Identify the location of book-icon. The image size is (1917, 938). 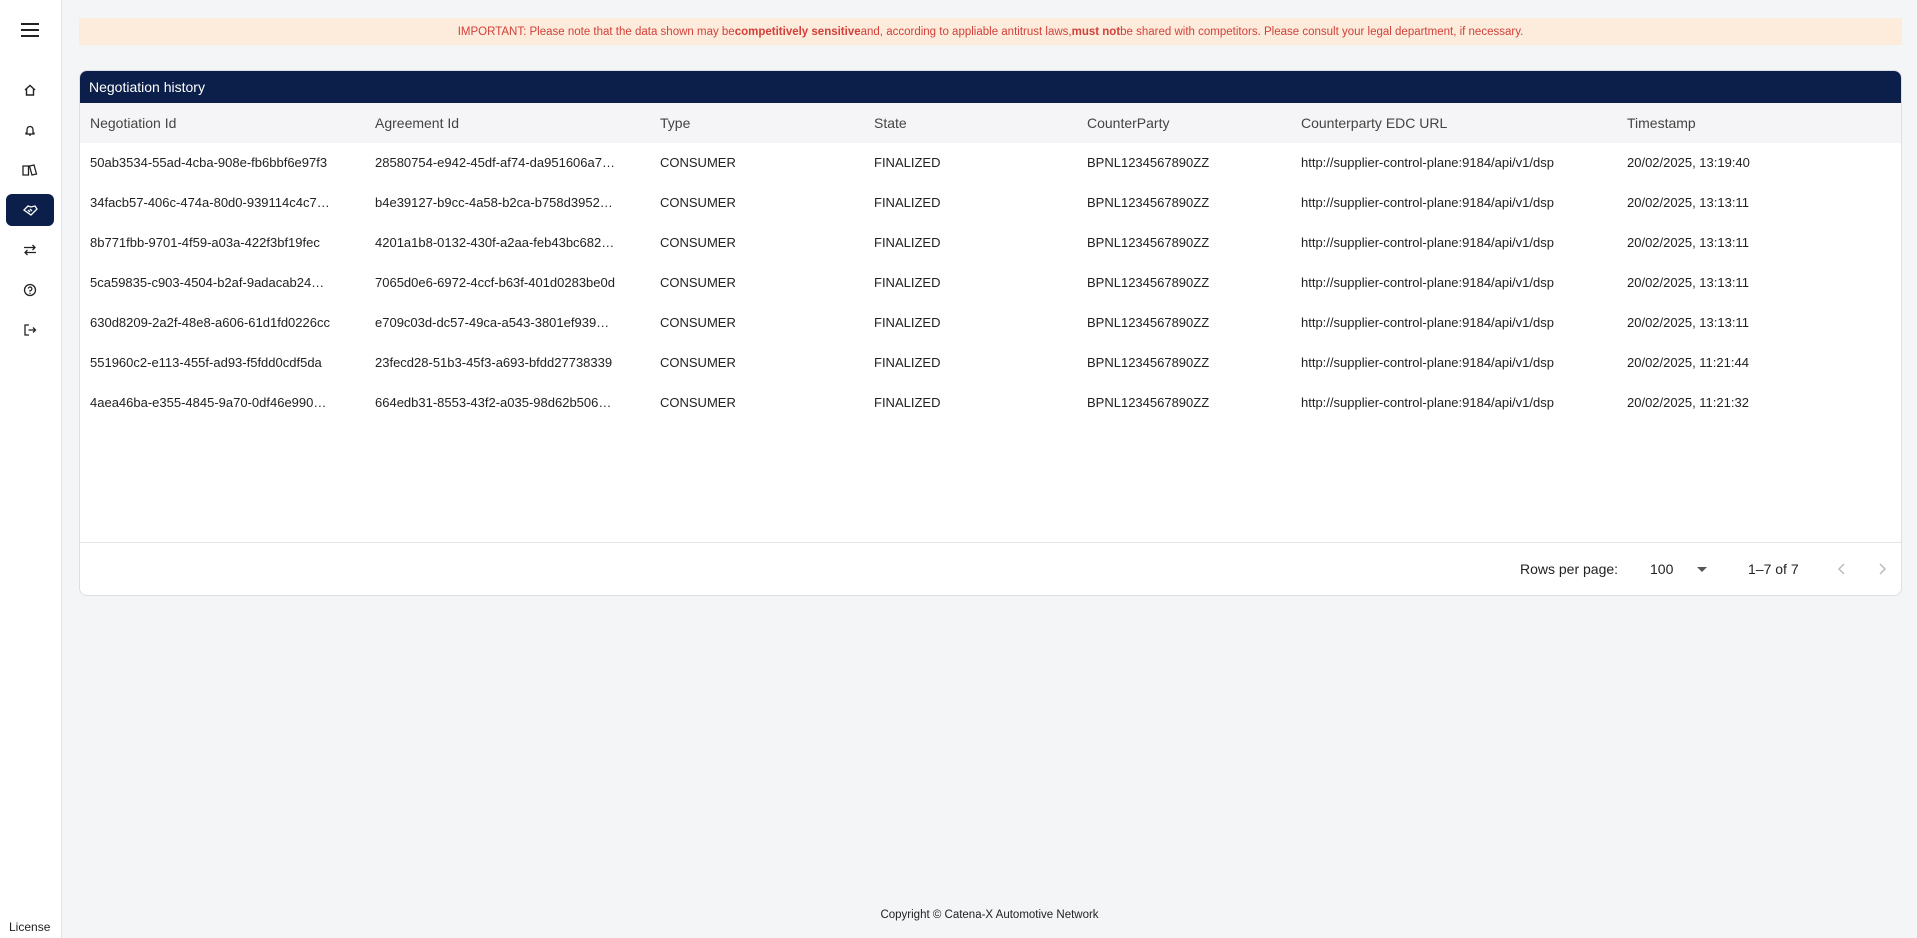
(30, 170).